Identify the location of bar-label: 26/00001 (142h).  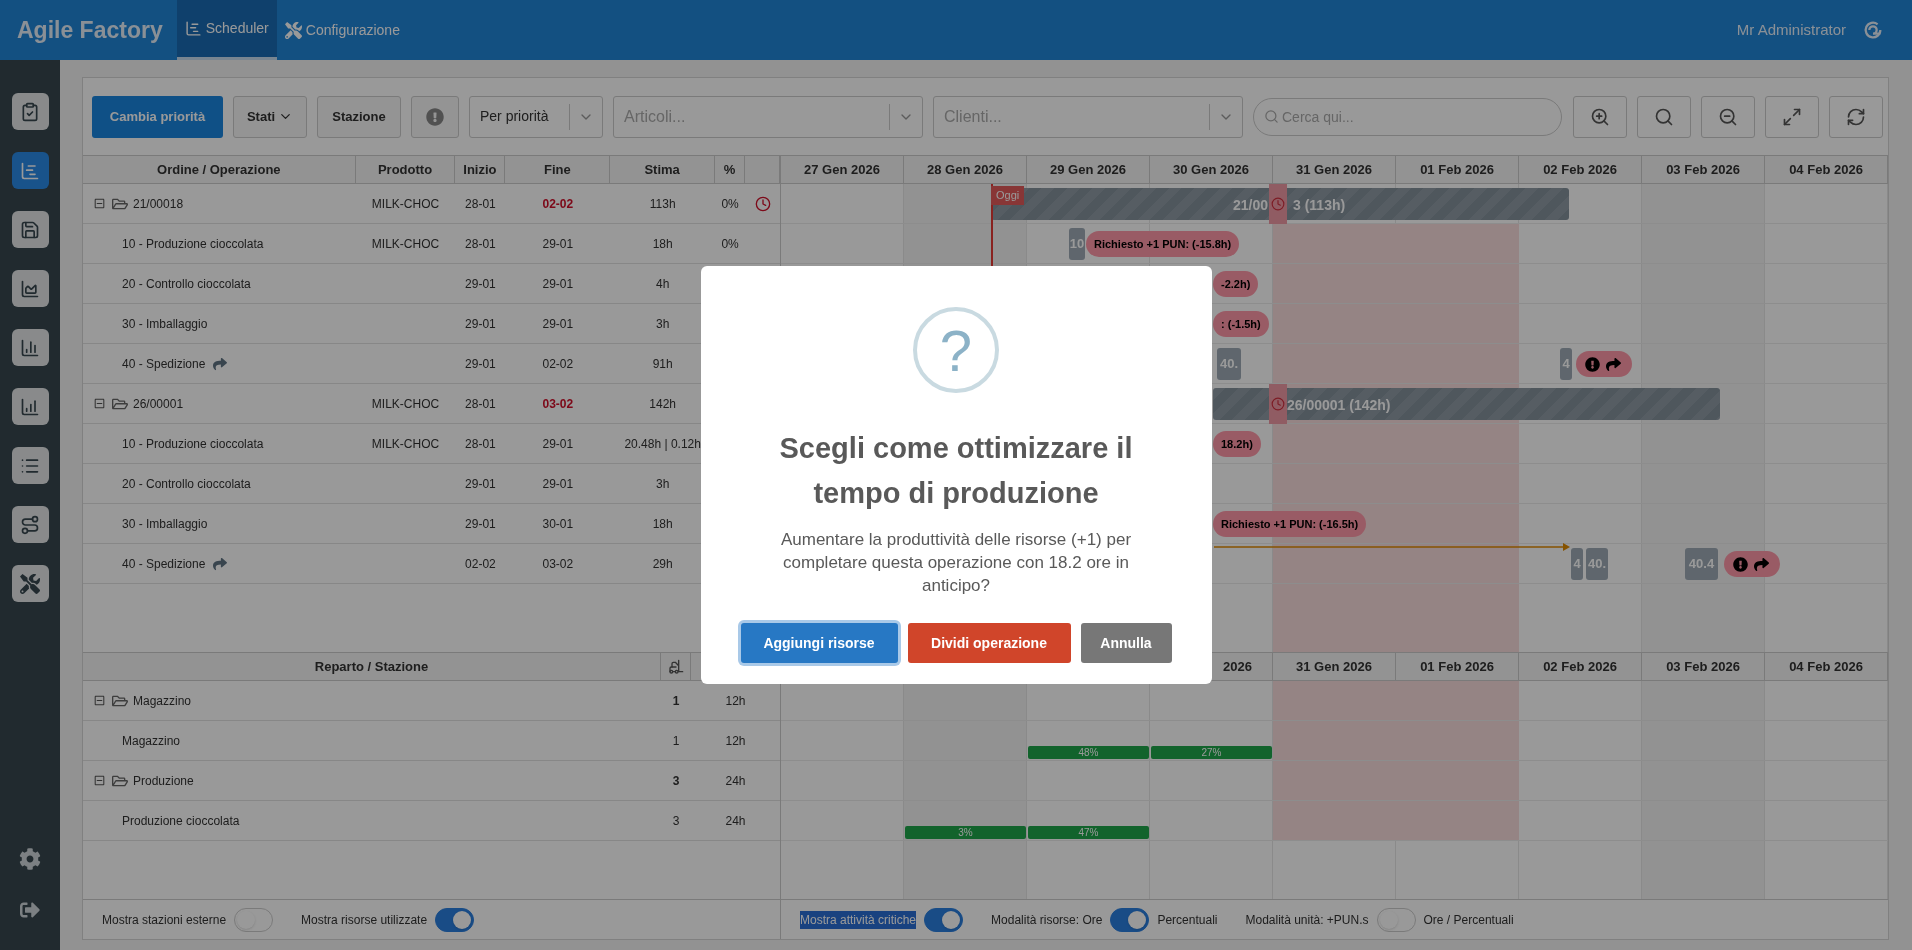
(1339, 405).